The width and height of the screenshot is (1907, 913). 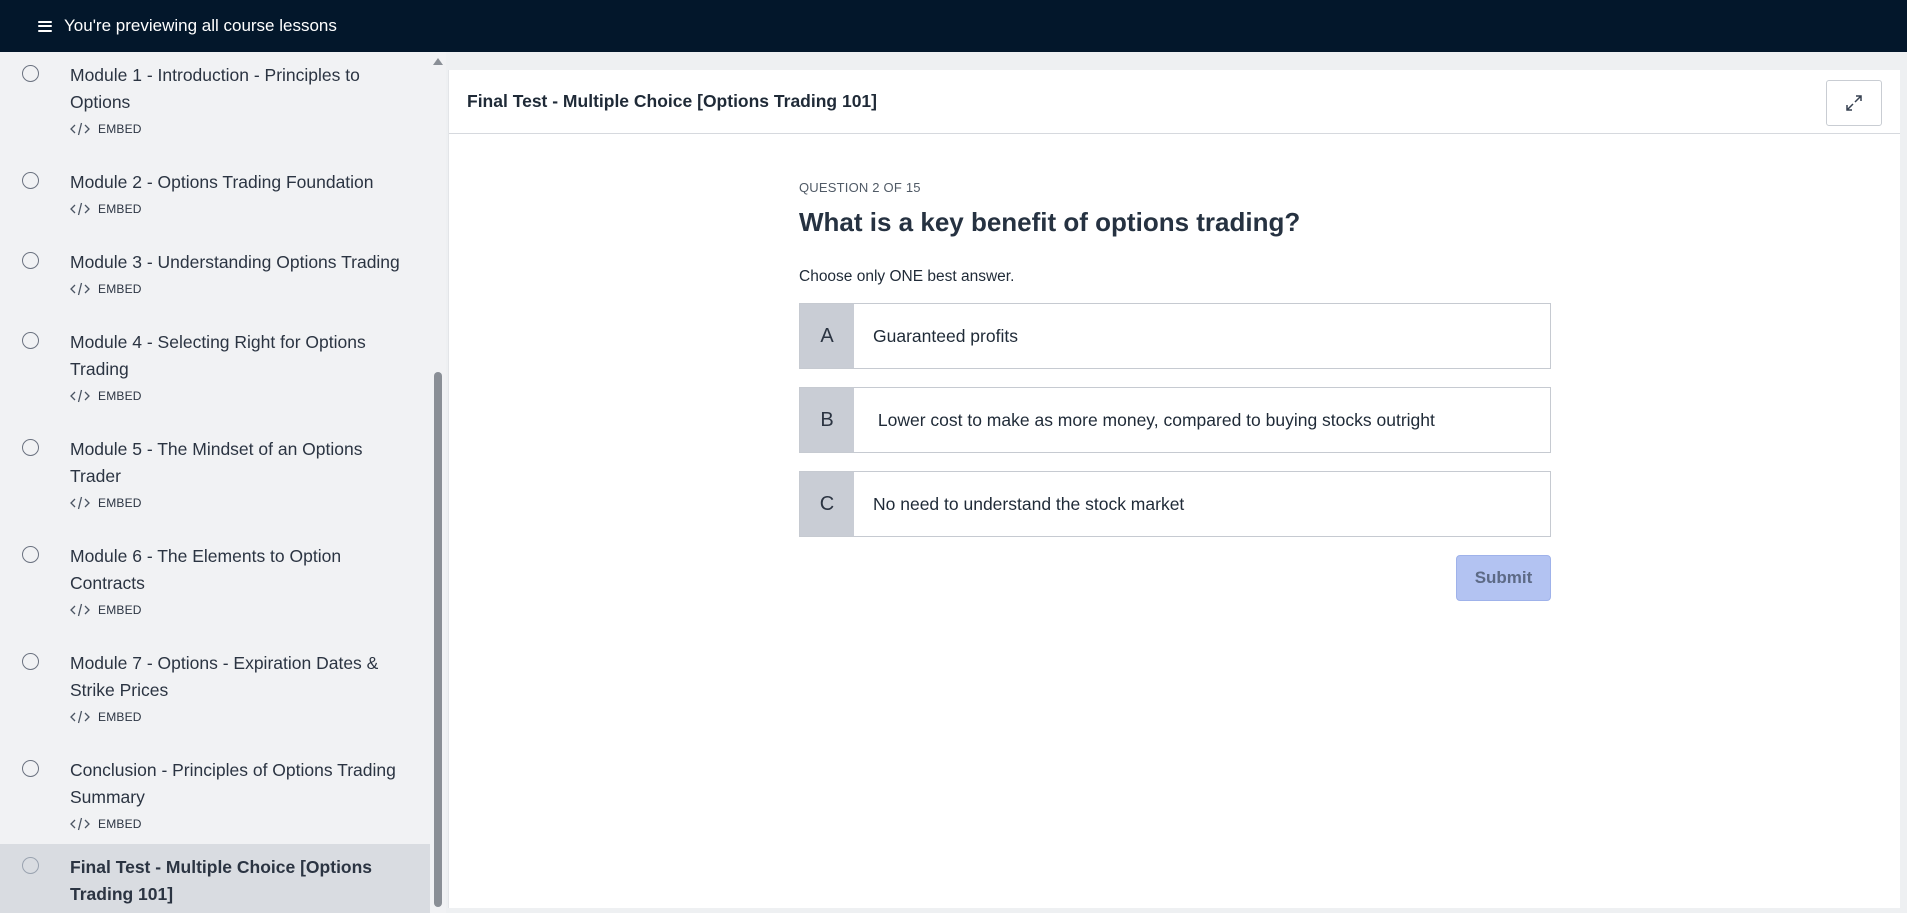 What do you see at coordinates (827, 336) in the screenshot?
I see `option-letter: A` at bounding box center [827, 336].